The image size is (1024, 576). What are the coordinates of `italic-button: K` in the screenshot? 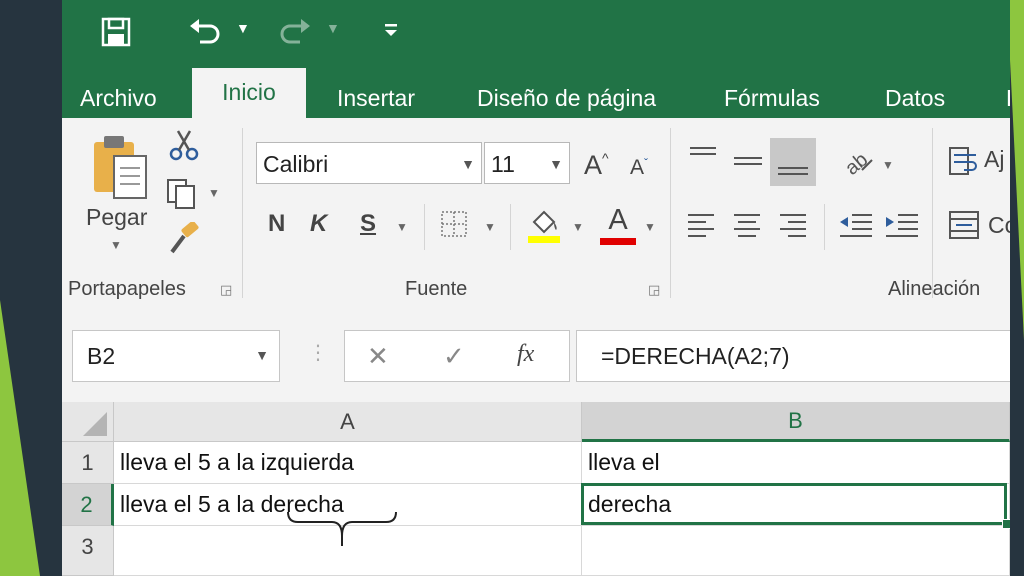 It's located at (318, 224).